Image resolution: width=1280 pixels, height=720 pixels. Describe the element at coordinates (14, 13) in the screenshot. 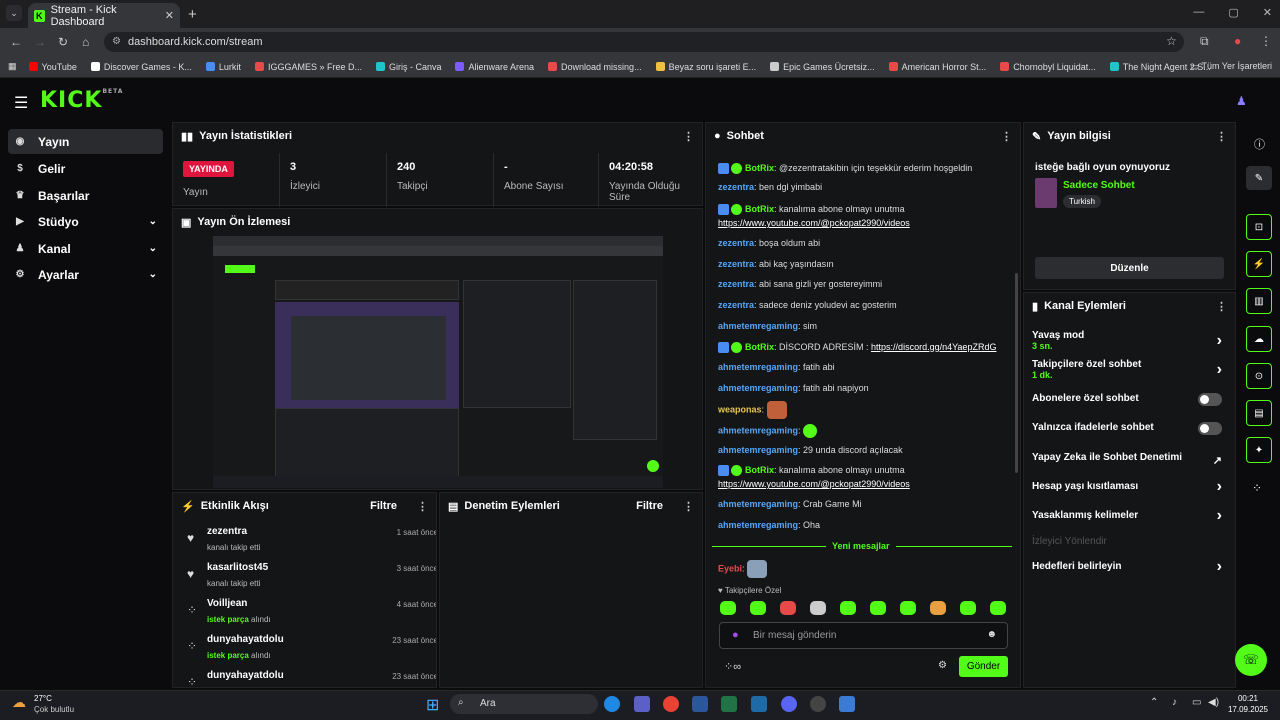

I see `tab-search-icon: ⌄` at that location.